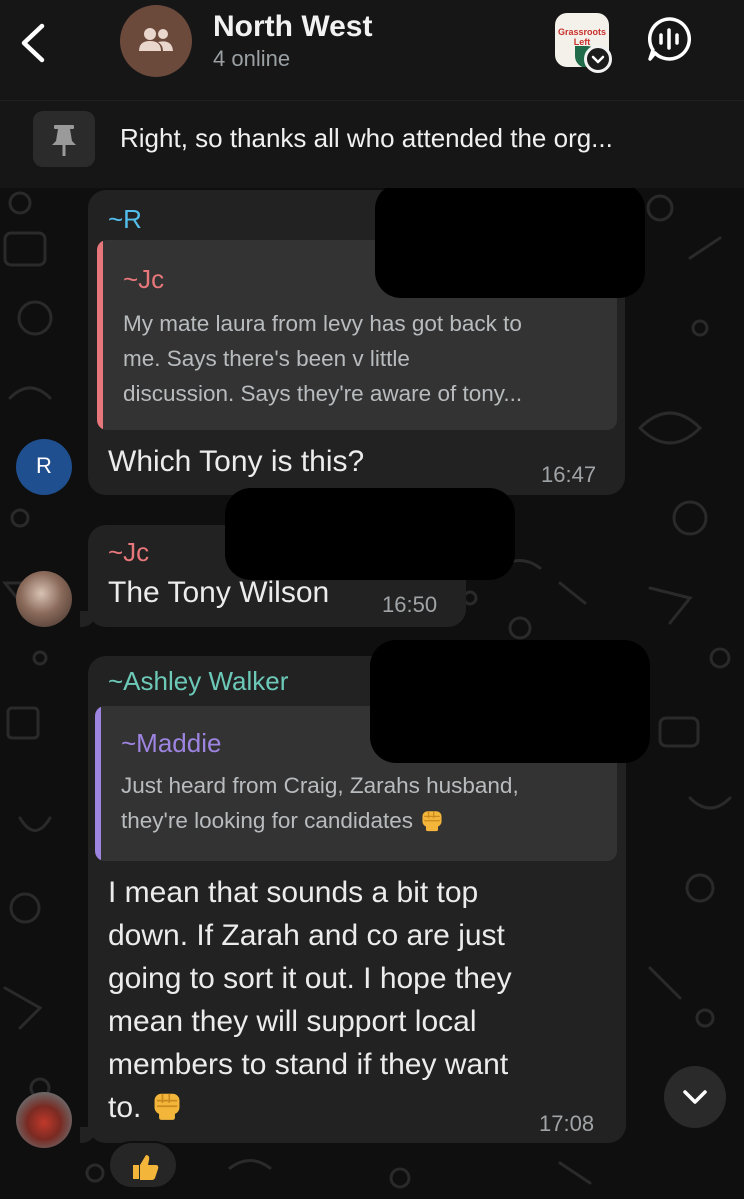 The image size is (744, 1199). I want to click on quoted-sender: ~Jc, so click(144, 279).